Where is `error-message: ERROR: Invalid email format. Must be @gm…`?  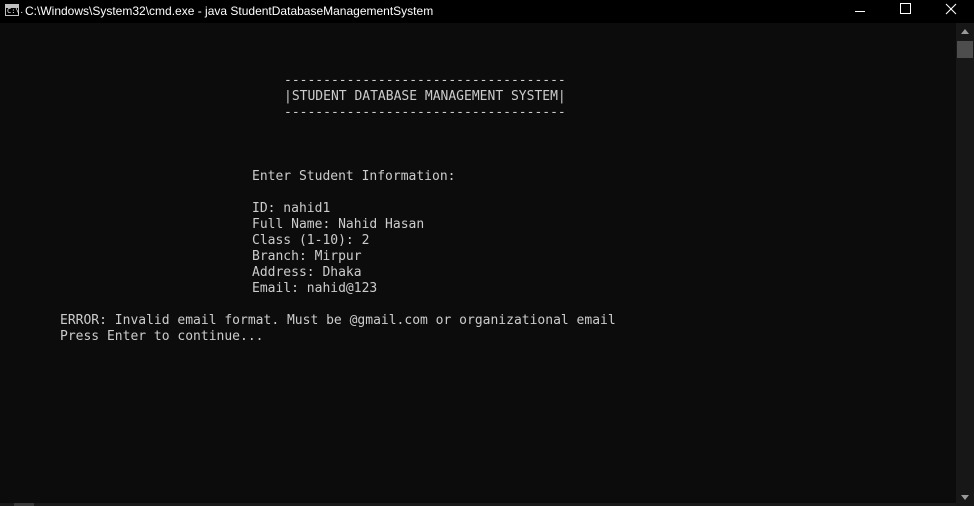
error-message: ERROR: Invalid email format. Must be @gm… is located at coordinates (338, 320).